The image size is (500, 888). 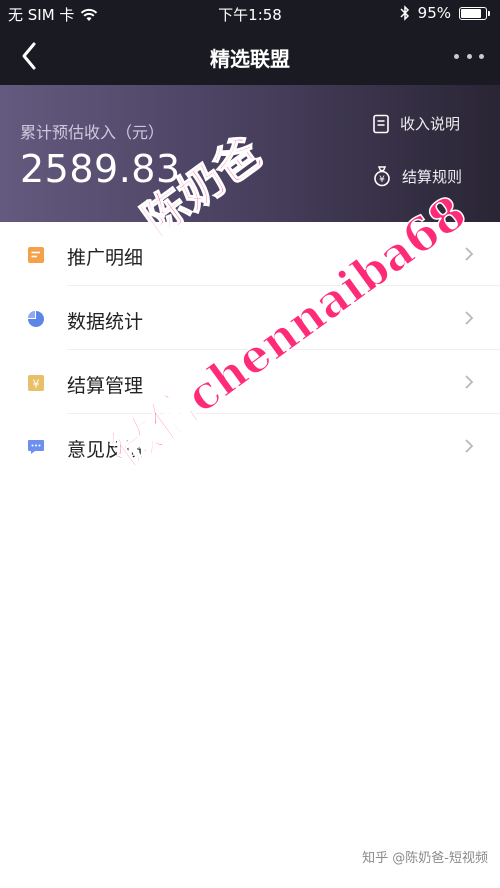 I want to click on nav-bar: 精选联盟, so click(x=250, y=56).